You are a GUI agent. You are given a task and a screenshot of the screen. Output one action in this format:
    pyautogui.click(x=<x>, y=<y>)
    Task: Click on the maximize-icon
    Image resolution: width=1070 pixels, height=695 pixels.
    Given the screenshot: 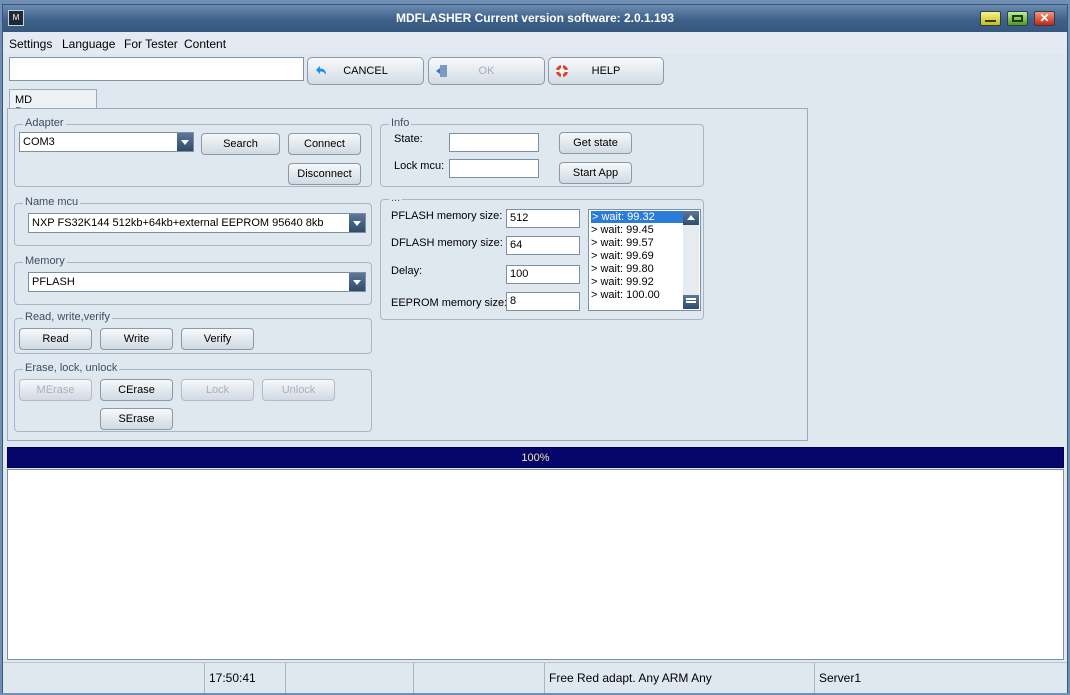 What is the action you would take?
    pyautogui.click(x=1017, y=18)
    